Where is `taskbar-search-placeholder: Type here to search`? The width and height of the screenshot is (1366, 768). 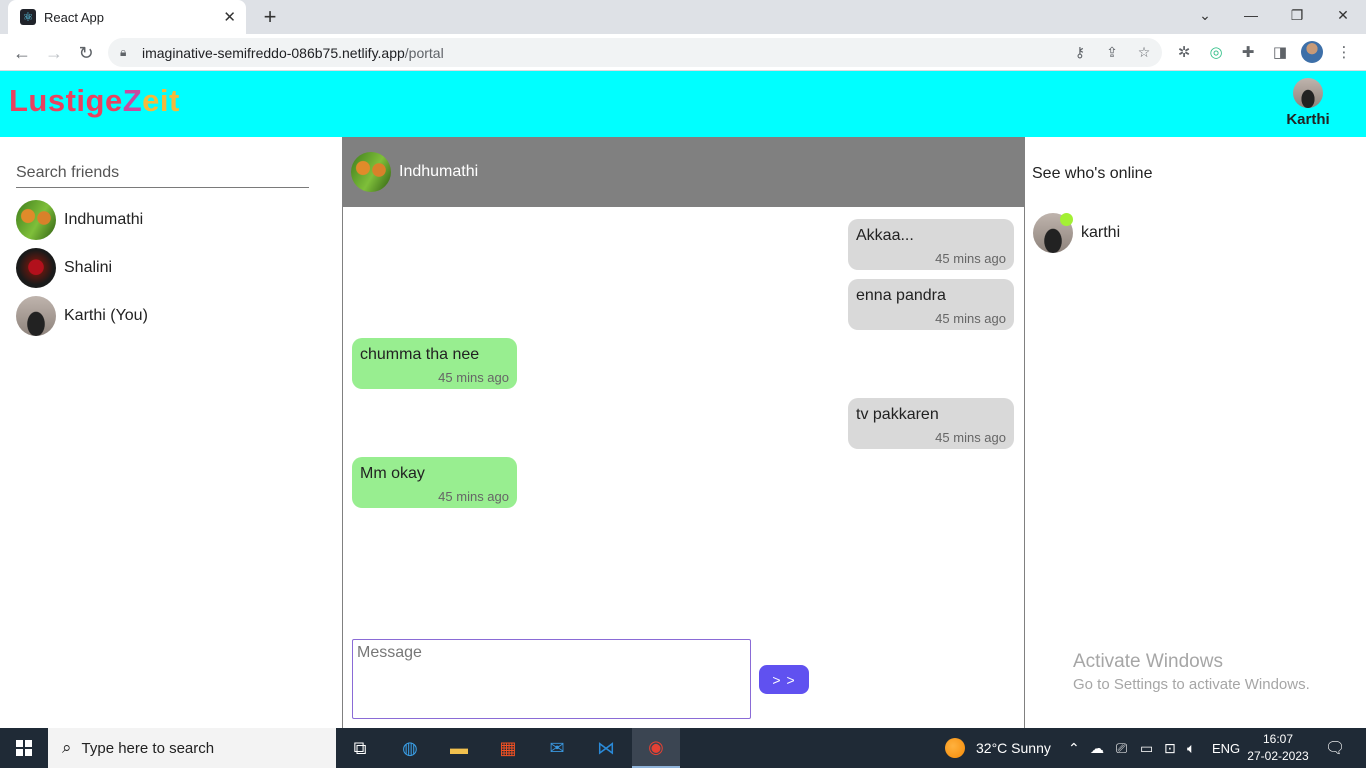
taskbar-search-placeholder: Type here to search is located at coordinates (148, 748).